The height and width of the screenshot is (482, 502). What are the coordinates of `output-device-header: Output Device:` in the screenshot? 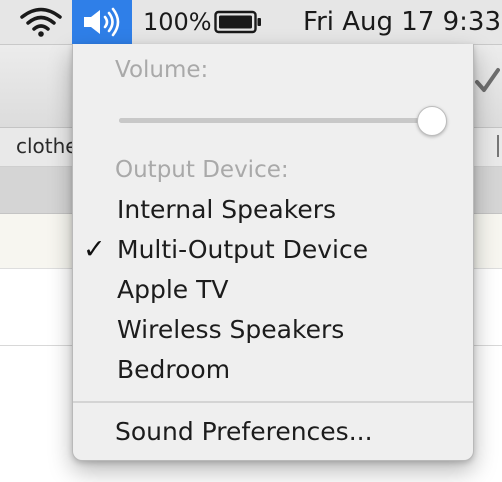 It's located at (202, 170).